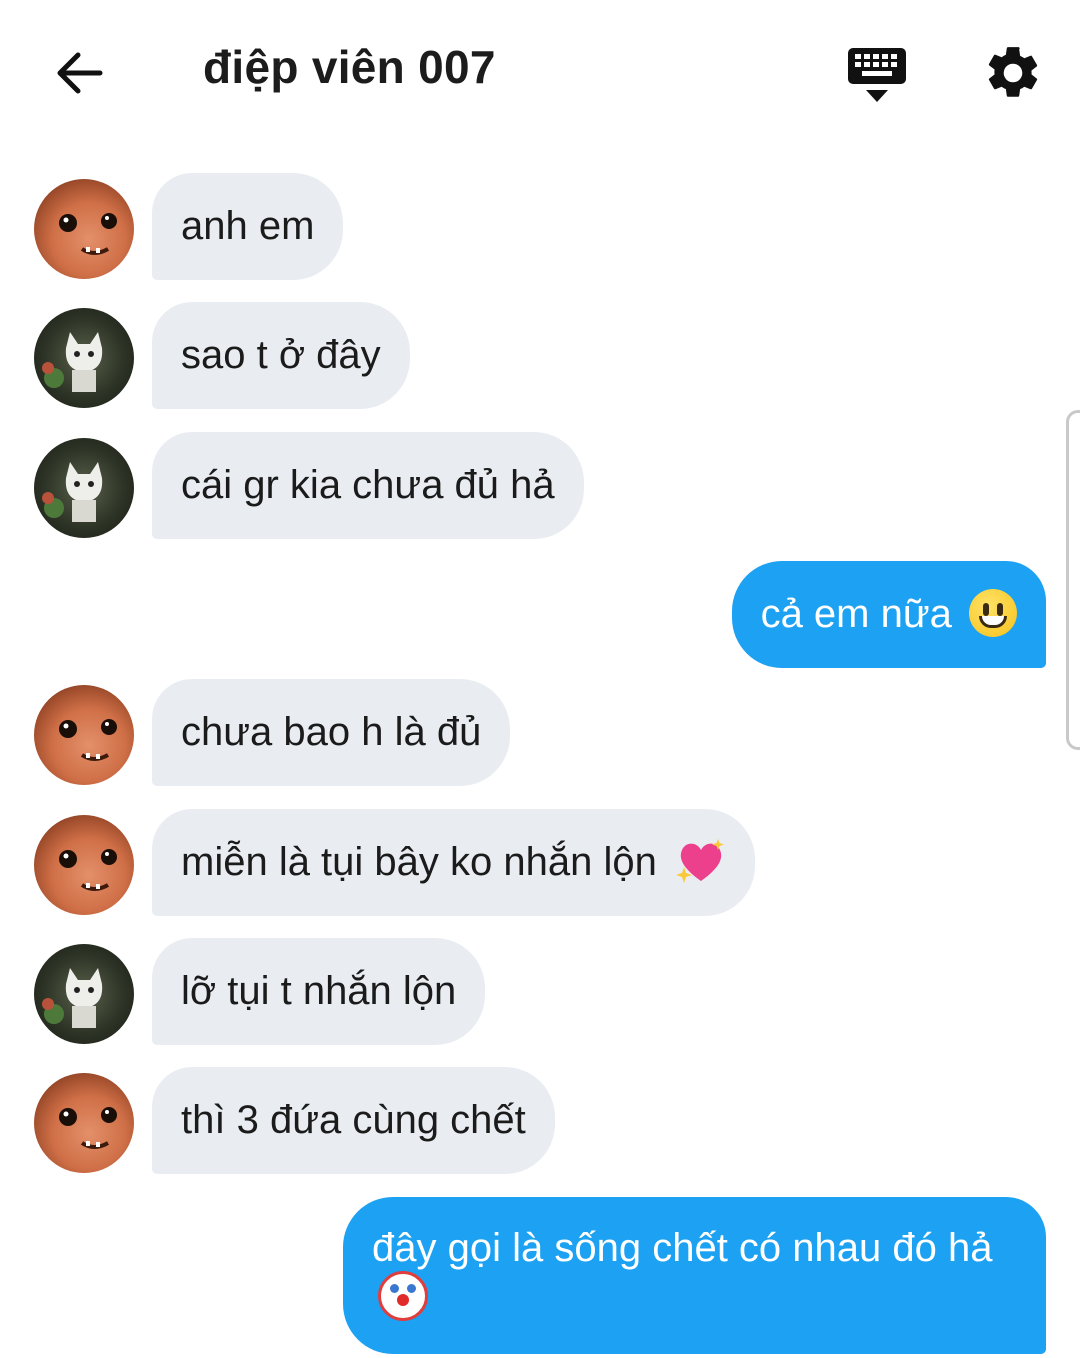 The width and height of the screenshot is (1080, 1358). Describe the element at coordinates (1013, 73) in the screenshot. I see `gear-icon` at that location.